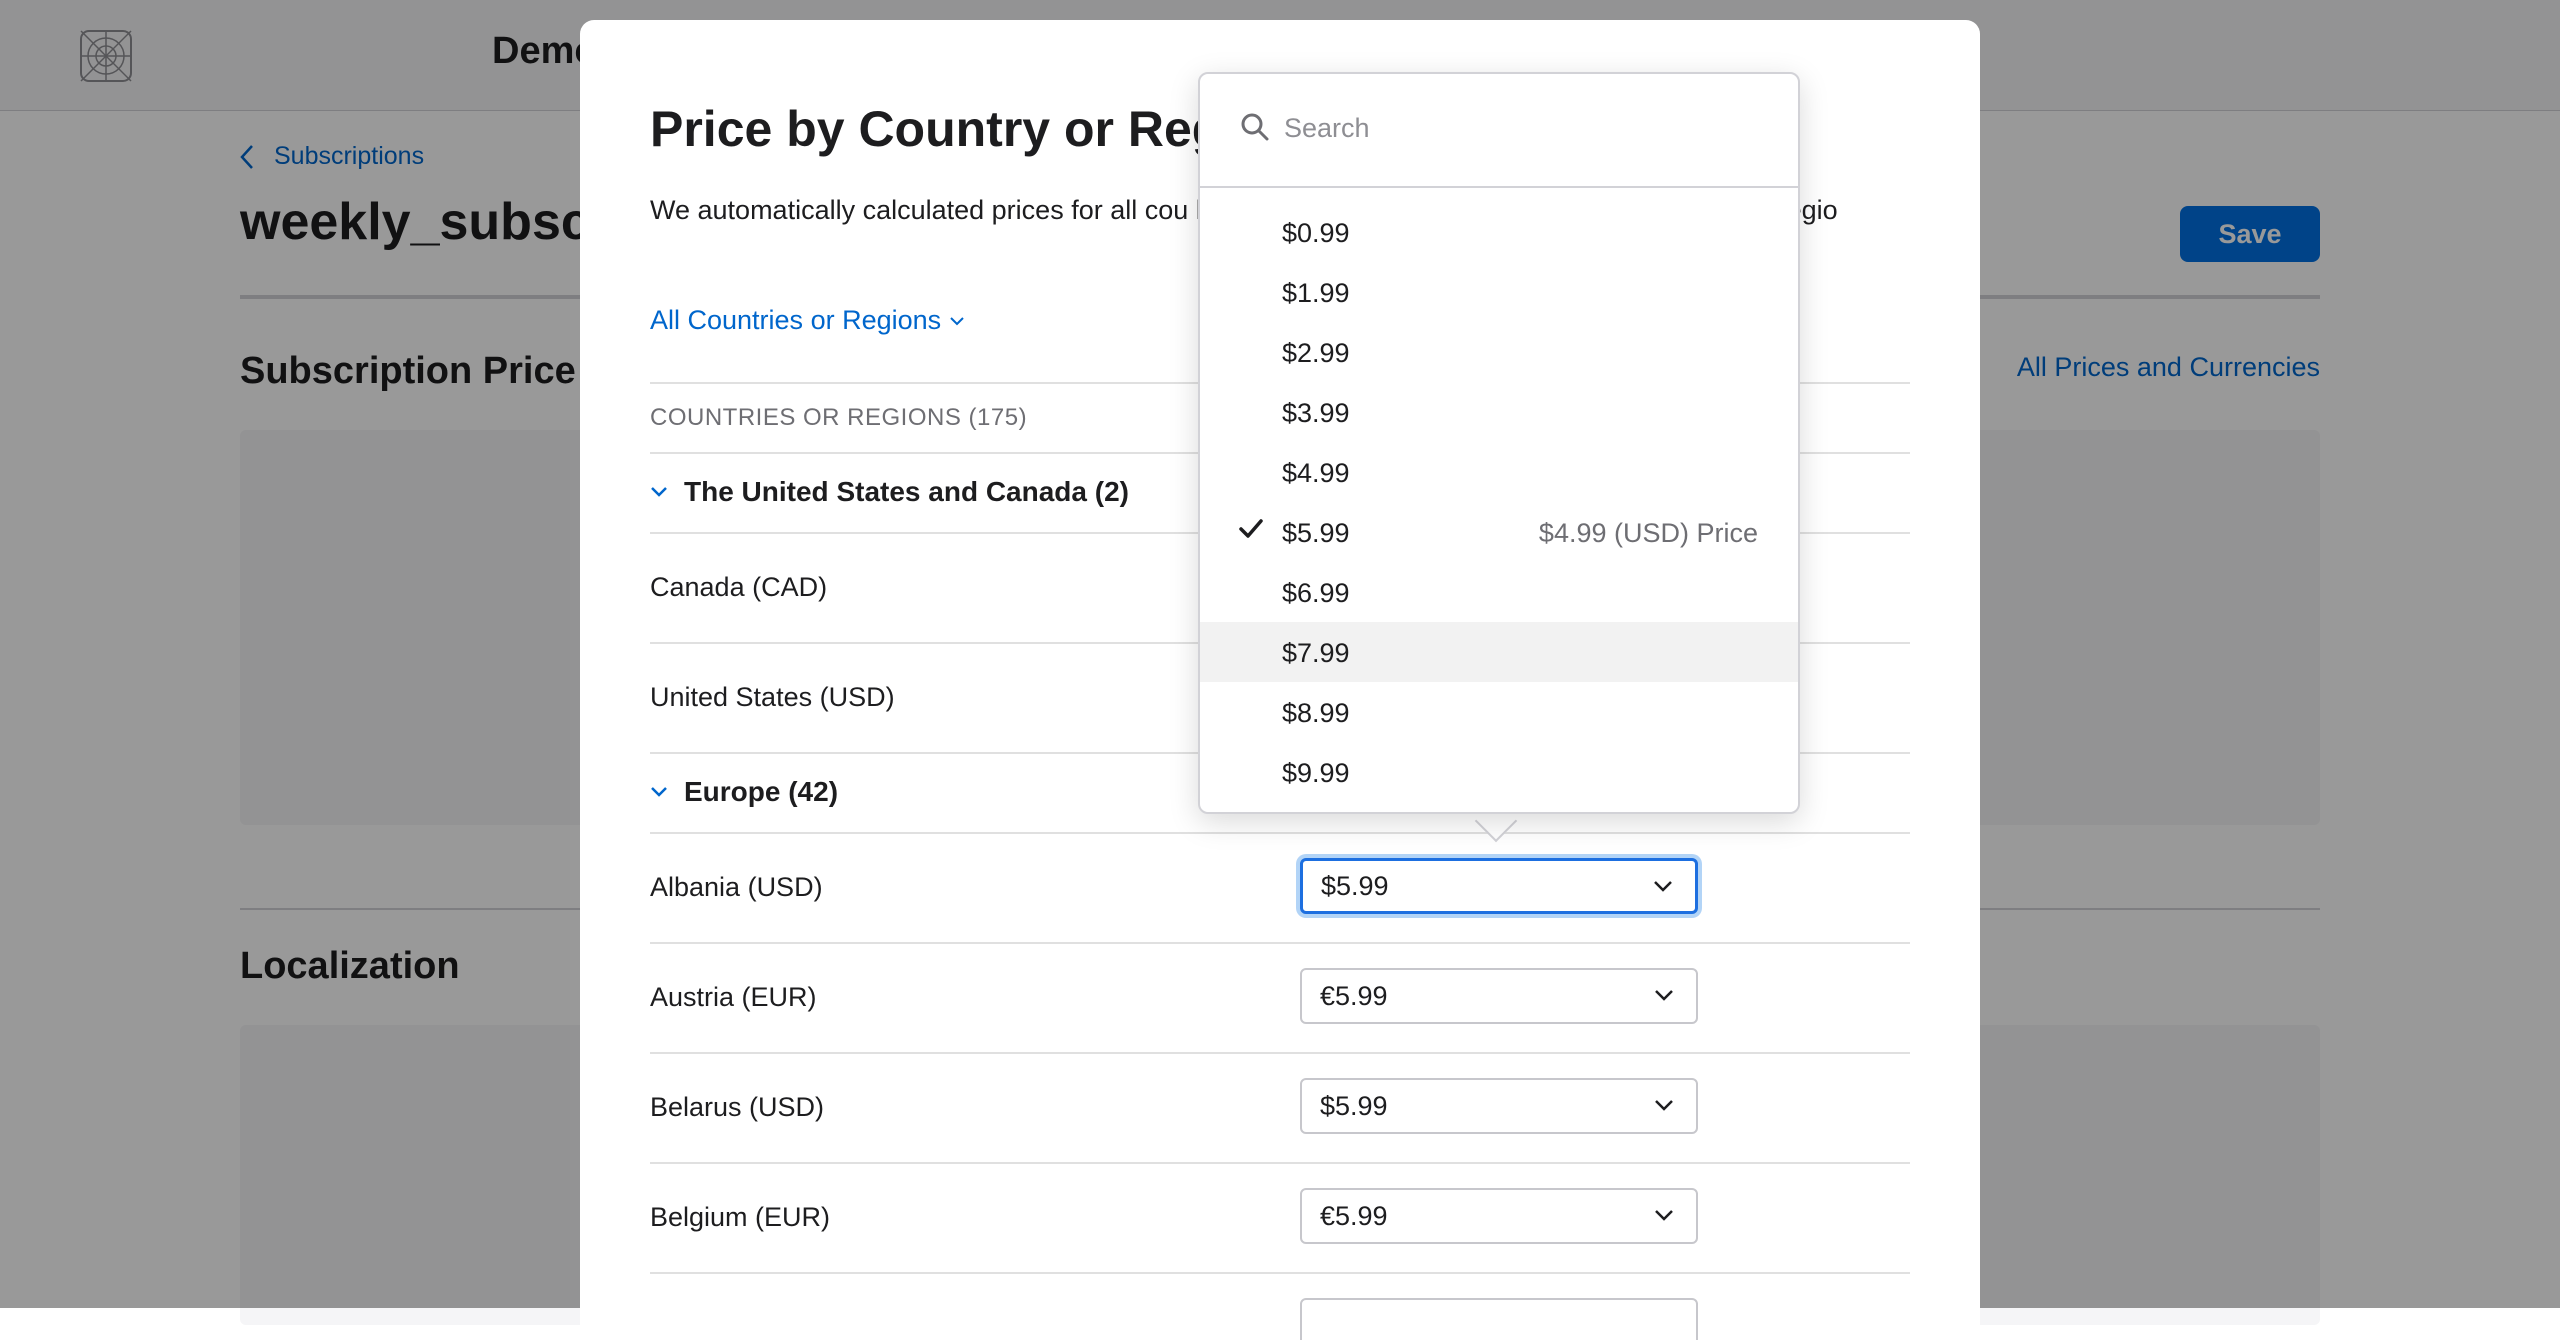 The image size is (2560, 1340). What do you see at coordinates (1499, 1319) in the screenshot?
I see `price-select` at bounding box center [1499, 1319].